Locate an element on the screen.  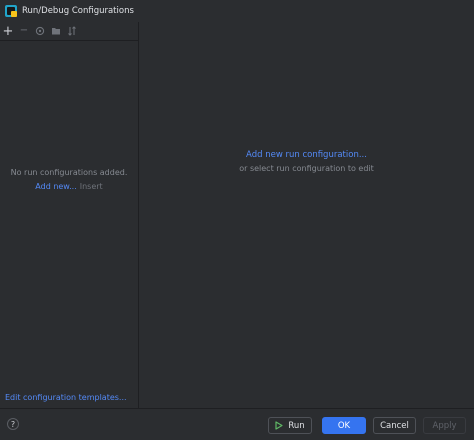
apply-button-label: Apply is located at coordinates (444, 425).